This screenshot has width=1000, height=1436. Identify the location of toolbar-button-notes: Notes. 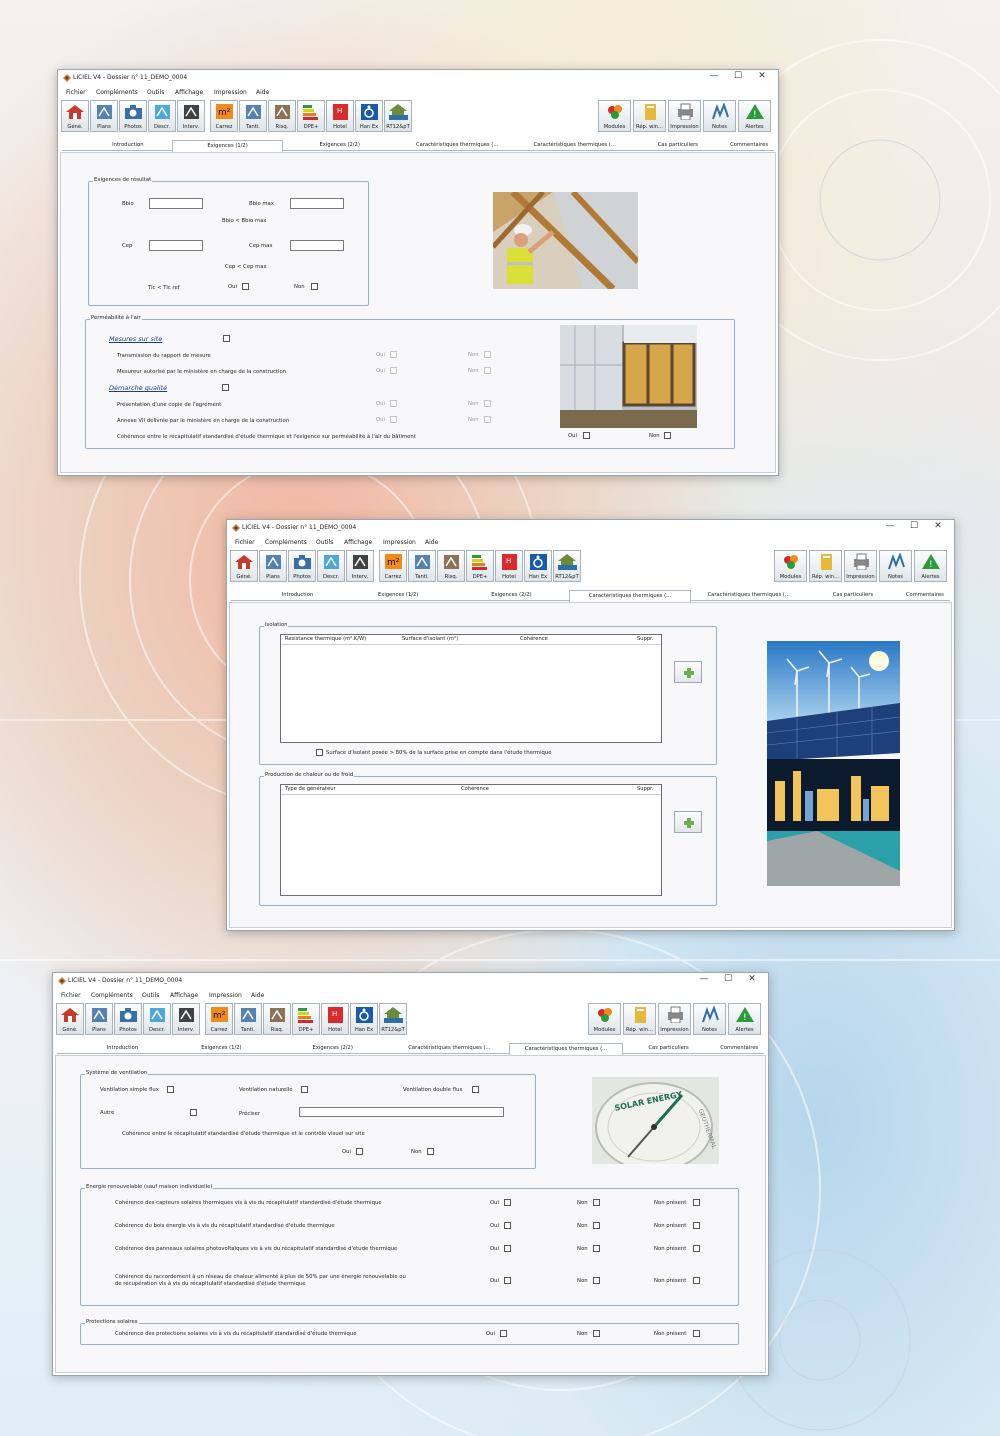
(895, 566).